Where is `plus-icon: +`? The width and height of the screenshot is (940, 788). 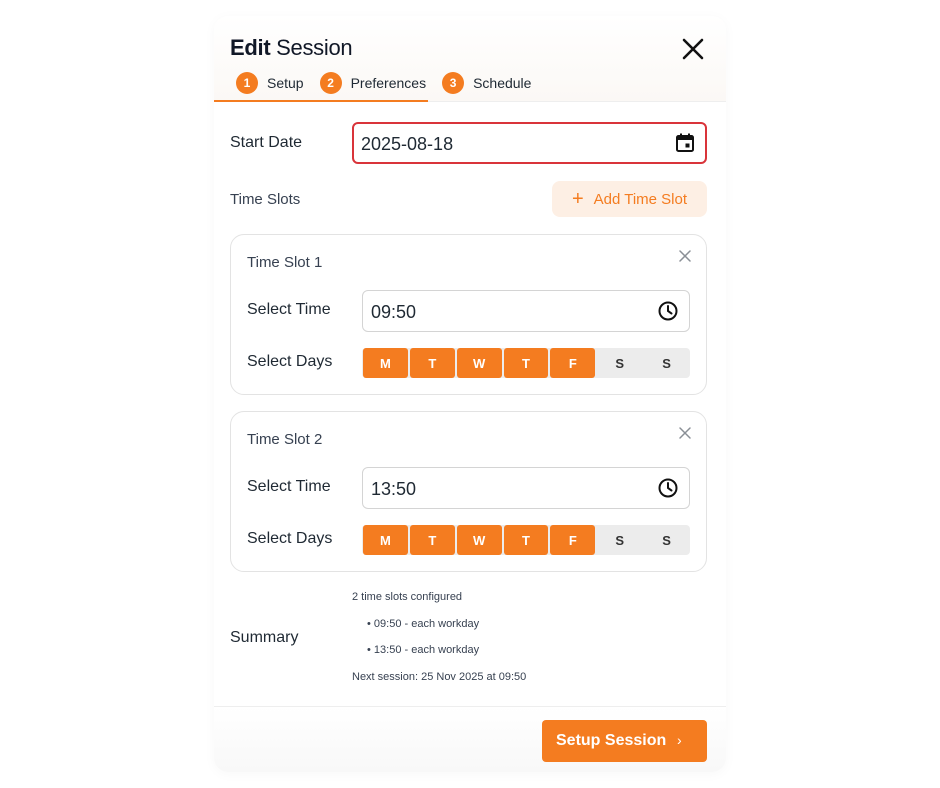 plus-icon: + is located at coordinates (577, 199).